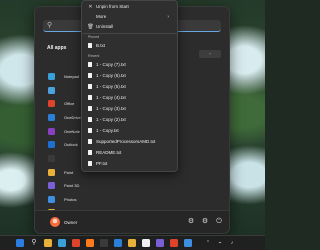 The image size is (320, 250). What do you see at coordinates (111, 75) in the screenshot?
I see `file-label: 1 - Copy (6).txt` at bounding box center [111, 75].